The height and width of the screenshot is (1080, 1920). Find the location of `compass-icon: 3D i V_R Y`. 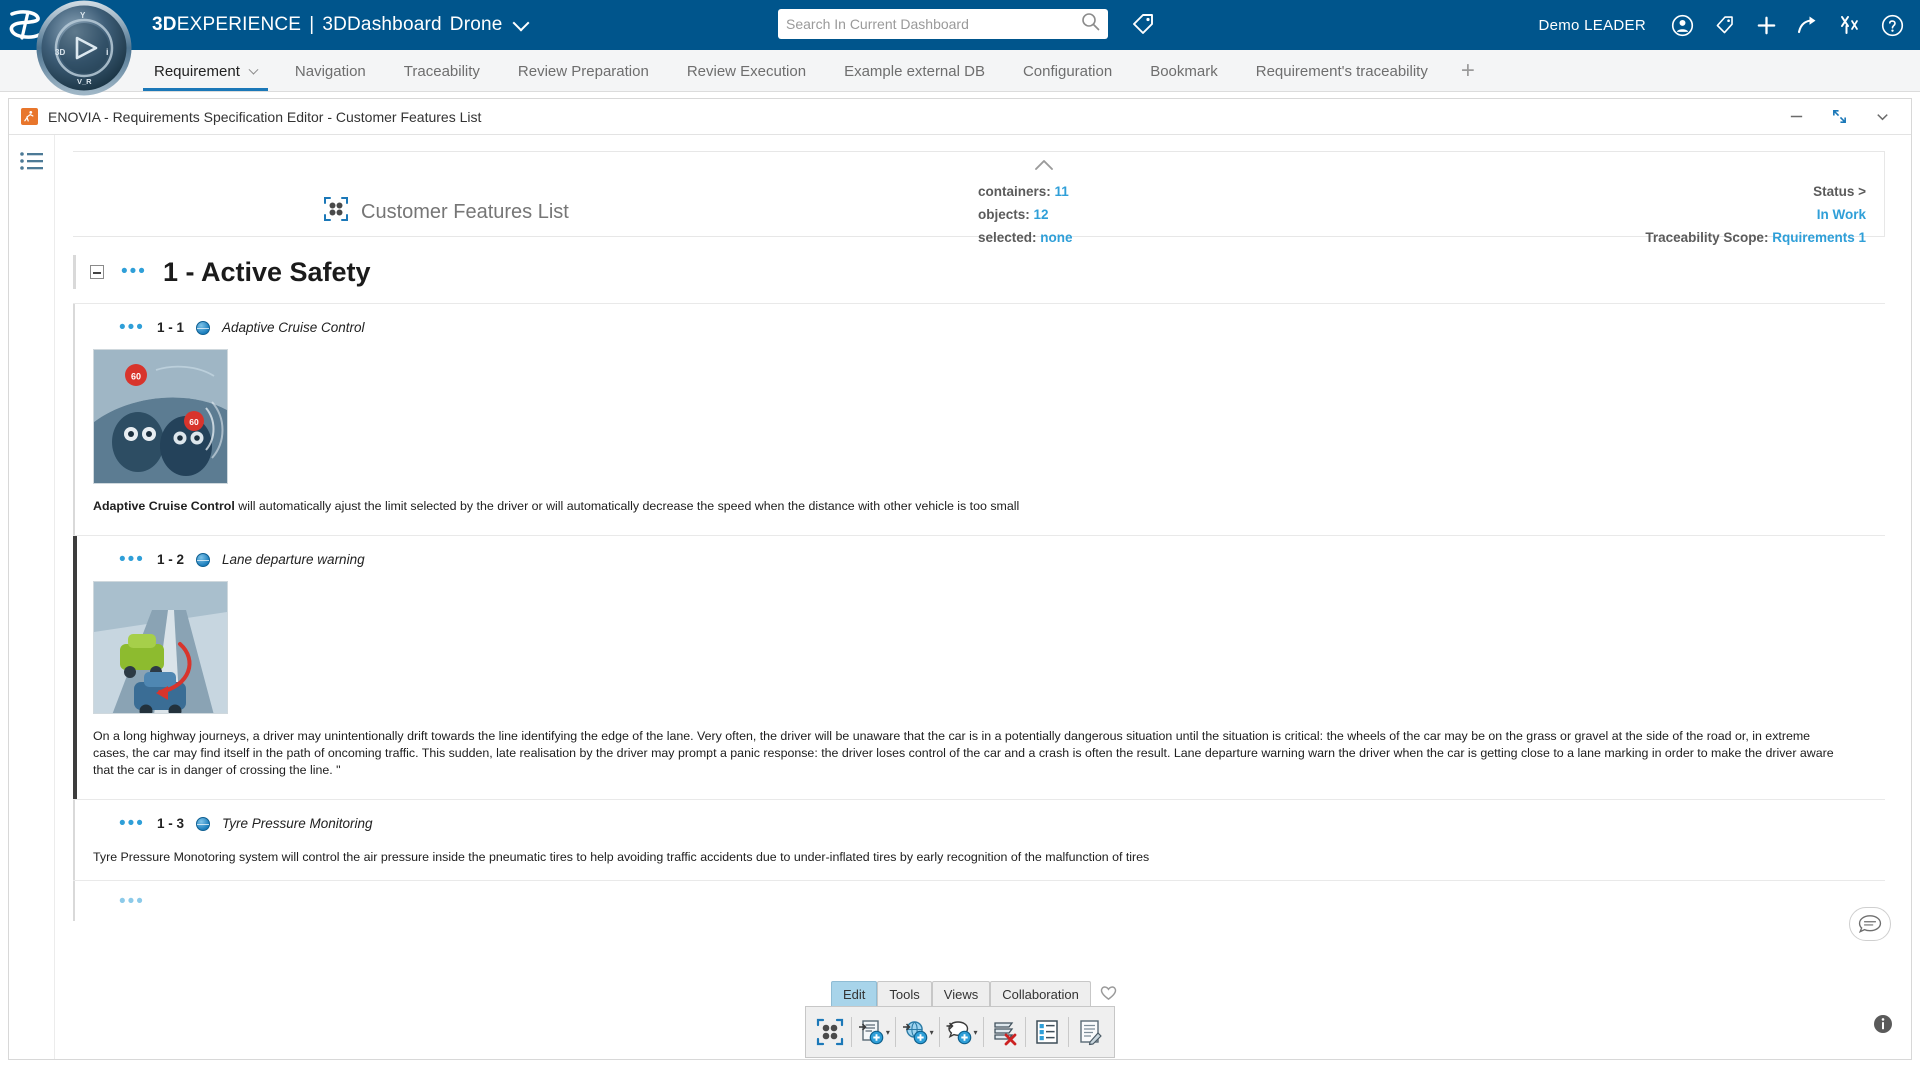

compass-icon: 3D i V_R Y is located at coordinates (84, 48).